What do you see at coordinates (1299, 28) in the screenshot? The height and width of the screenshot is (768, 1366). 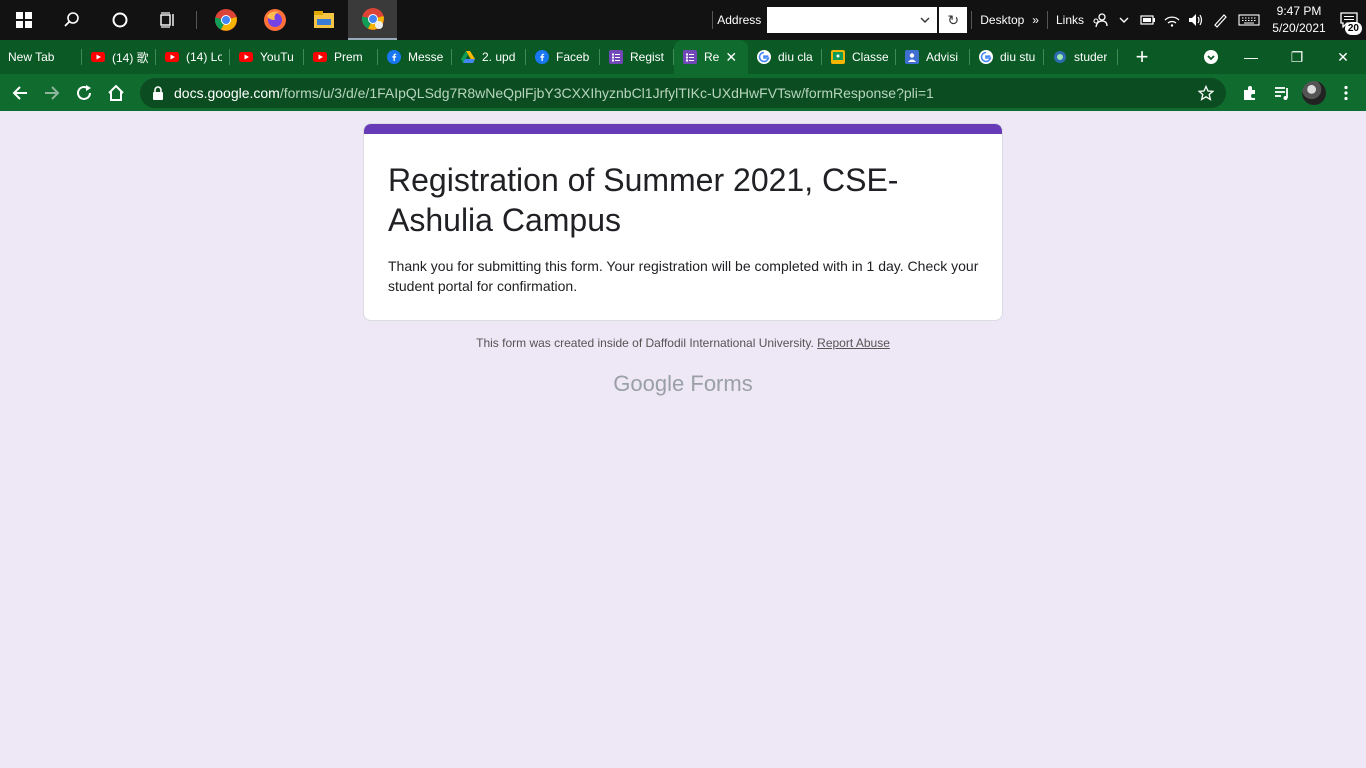 I see `clock-date: 5/20/2021` at bounding box center [1299, 28].